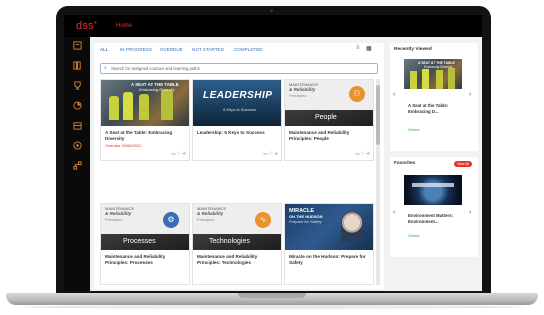 The width and height of the screenshot is (544, 315). Describe the element at coordinates (433, 190) in the screenshot. I see `favorite-thumbnail` at that location.